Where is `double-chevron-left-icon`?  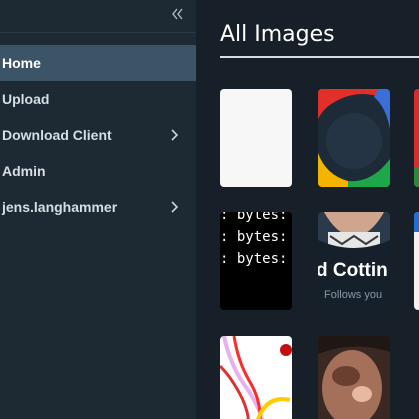
double-chevron-left-icon is located at coordinates (177, 14).